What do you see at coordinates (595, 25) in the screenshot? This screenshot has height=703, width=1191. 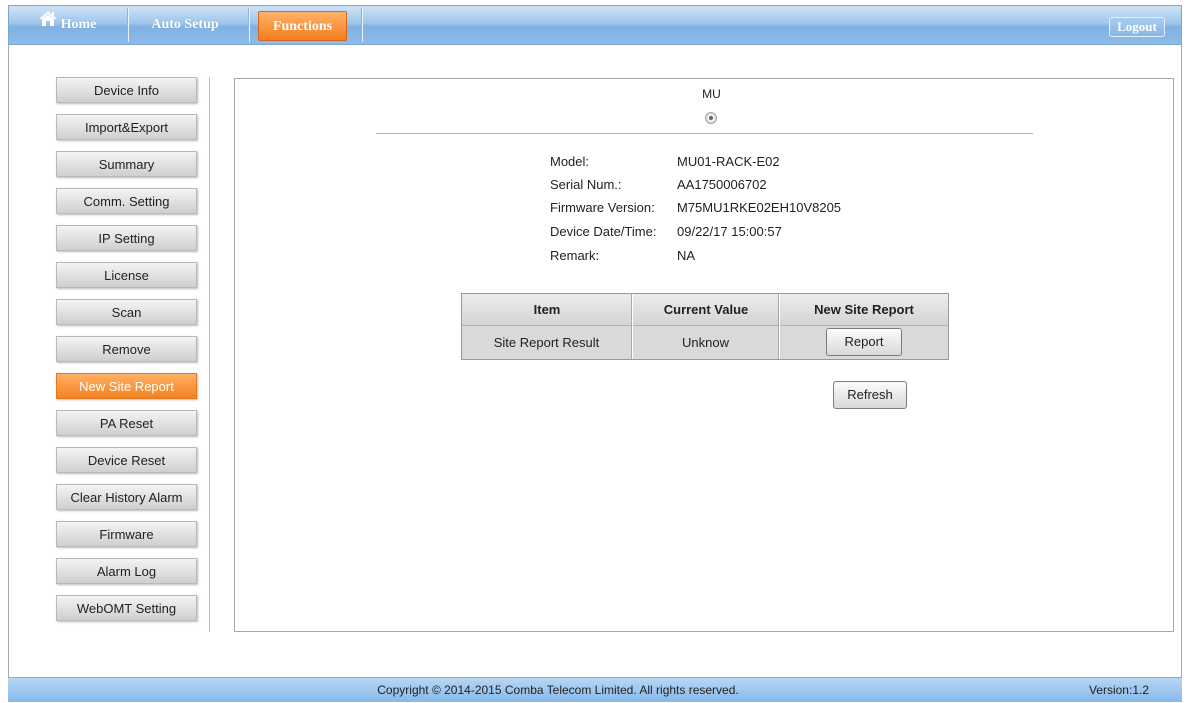 I see `top-nav-bar: Home Auto Setup Functions Logout` at bounding box center [595, 25].